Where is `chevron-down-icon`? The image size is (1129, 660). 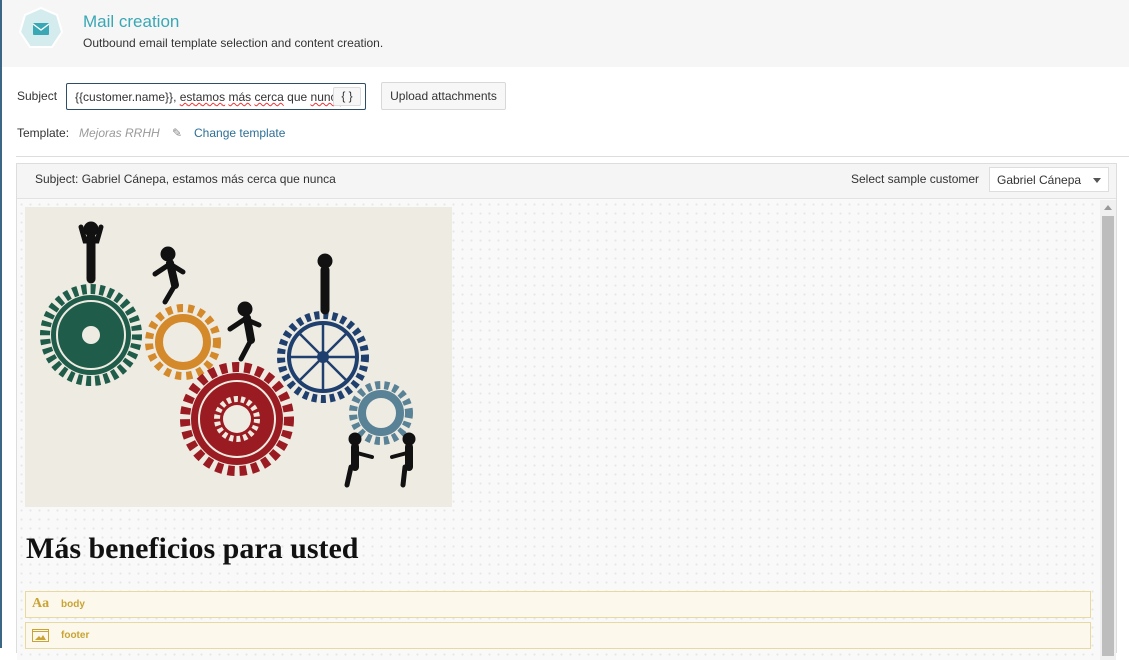
chevron-down-icon is located at coordinates (1097, 180).